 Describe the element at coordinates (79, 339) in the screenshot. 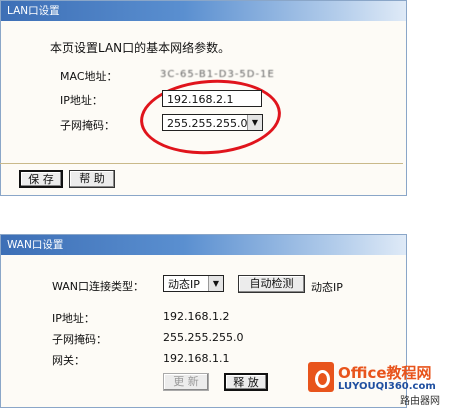

I see `wan-mask-label: 子网掩码：` at that location.